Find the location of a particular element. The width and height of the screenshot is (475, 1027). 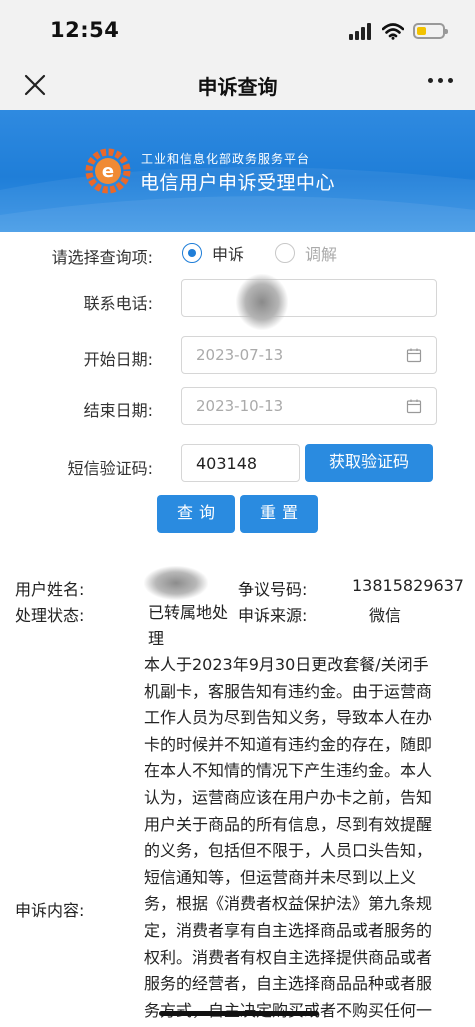

end-date-label: 结束日期: is located at coordinates (118, 410).